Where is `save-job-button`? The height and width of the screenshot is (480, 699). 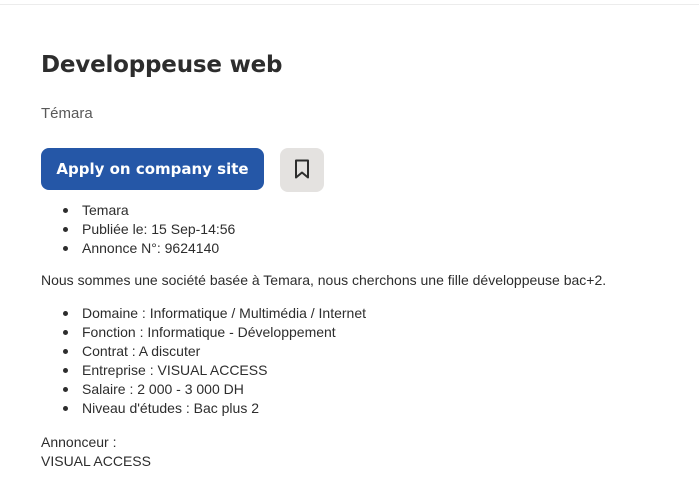
save-job-button is located at coordinates (302, 170).